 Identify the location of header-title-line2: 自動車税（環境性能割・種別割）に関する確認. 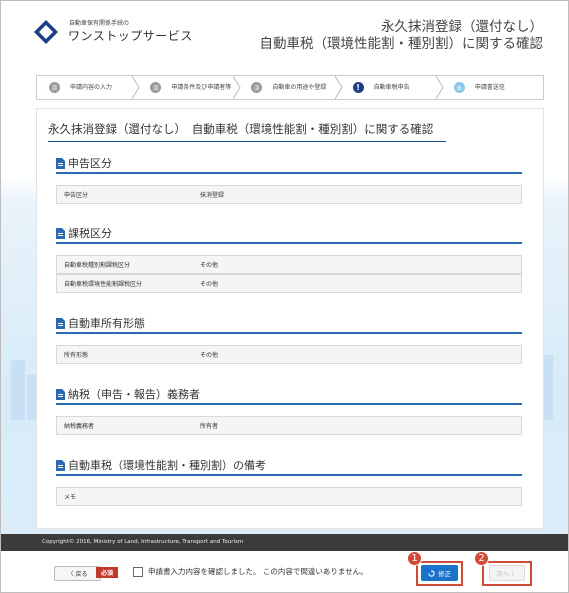
(401, 44).